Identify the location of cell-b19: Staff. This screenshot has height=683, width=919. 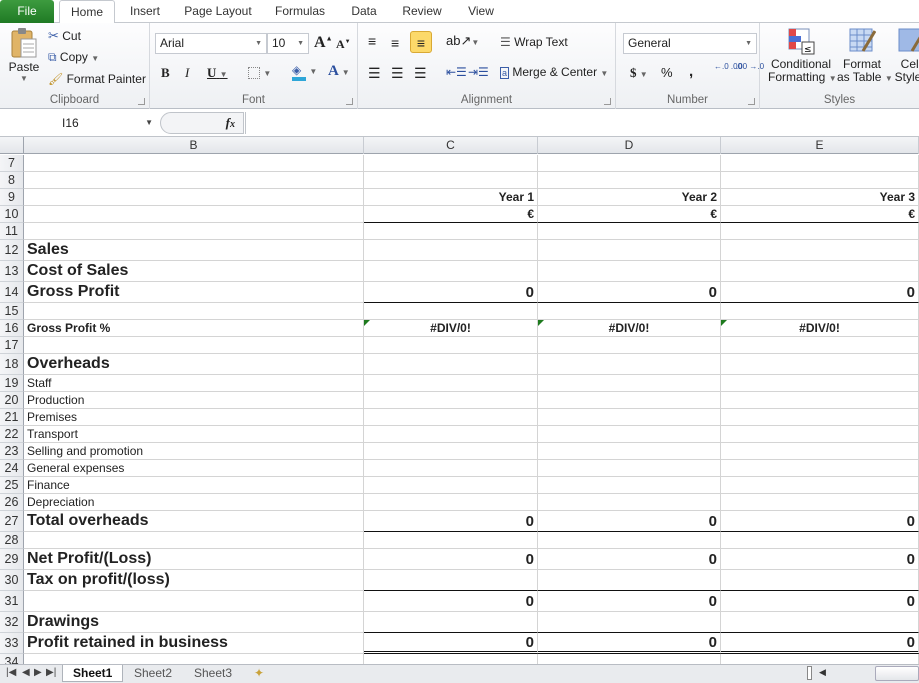
(194, 383).